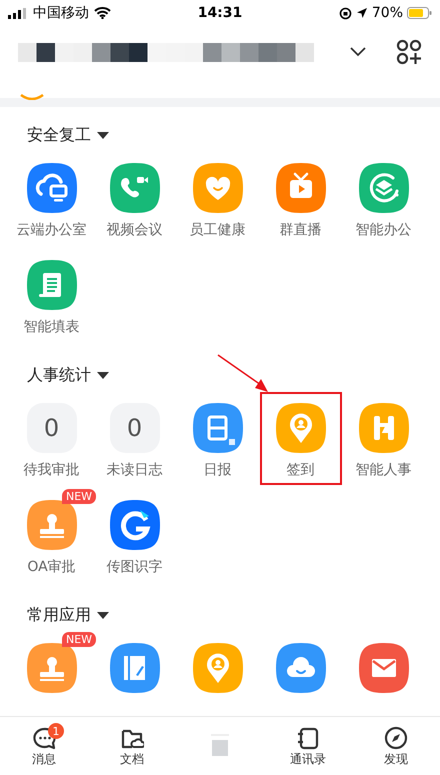 The width and height of the screenshot is (440, 775). Describe the element at coordinates (132, 746) in the screenshot. I see `tab-button: 文档` at that location.